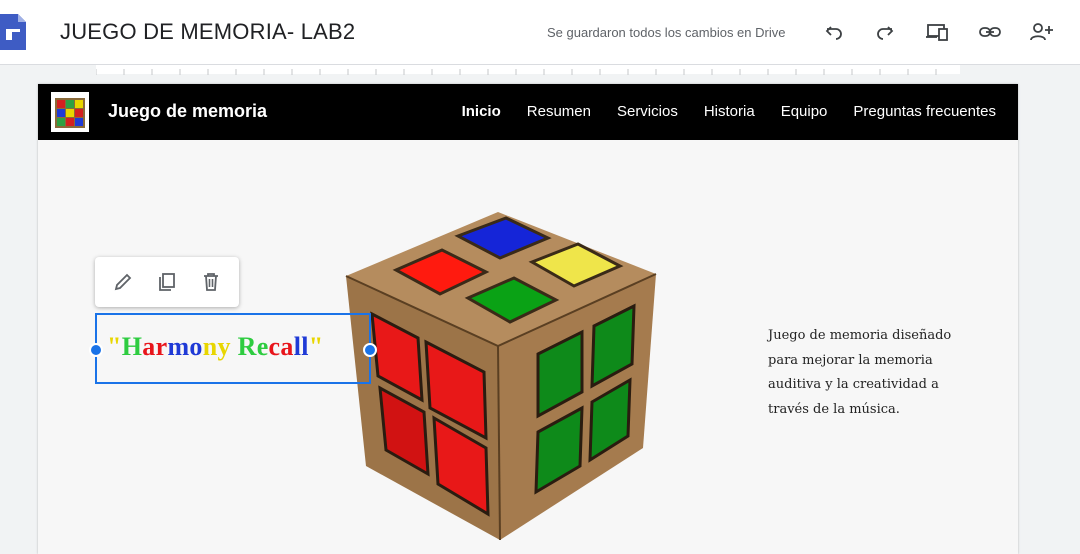 The height and width of the screenshot is (554, 1080). Describe the element at coordinates (262, 346) in the screenshot. I see `hero-title-letter: e` at that location.